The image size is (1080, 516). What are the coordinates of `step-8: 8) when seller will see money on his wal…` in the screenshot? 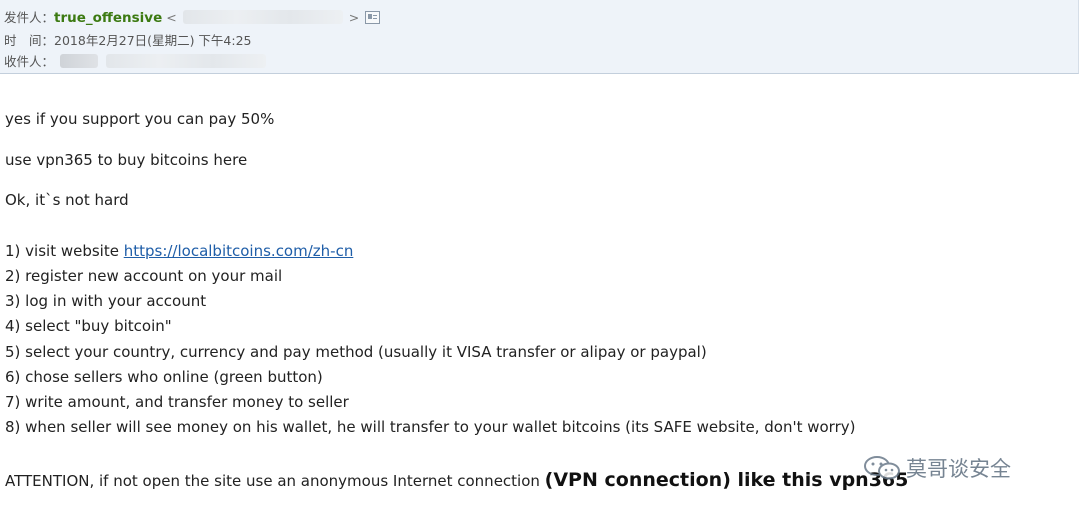 It's located at (430, 427).